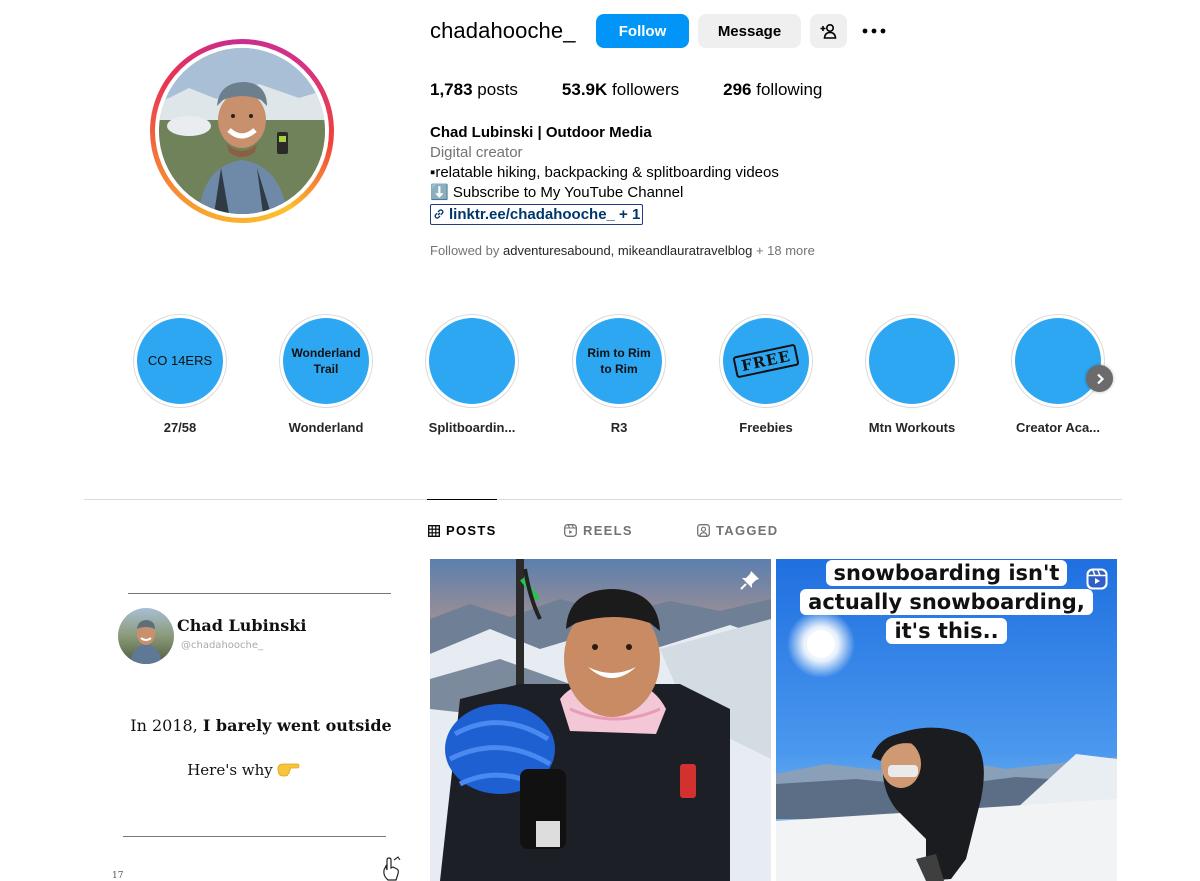  Describe the element at coordinates (434, 530) in the screenshot. I see `grid-icon` at that location.